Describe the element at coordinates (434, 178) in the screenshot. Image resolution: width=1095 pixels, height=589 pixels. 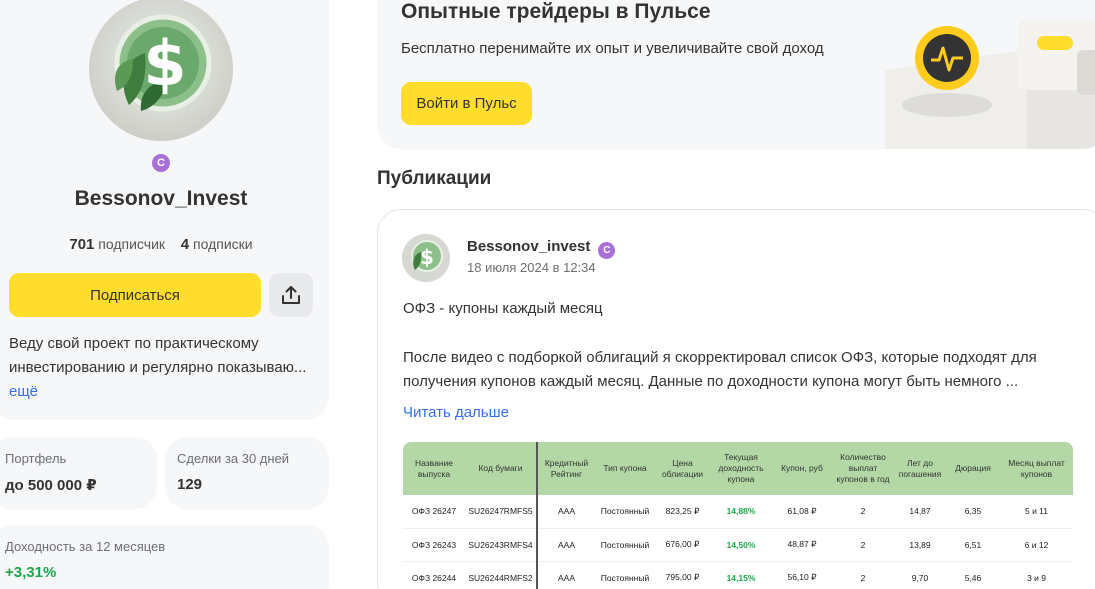
I see `publications-title: Публикации` at that location.